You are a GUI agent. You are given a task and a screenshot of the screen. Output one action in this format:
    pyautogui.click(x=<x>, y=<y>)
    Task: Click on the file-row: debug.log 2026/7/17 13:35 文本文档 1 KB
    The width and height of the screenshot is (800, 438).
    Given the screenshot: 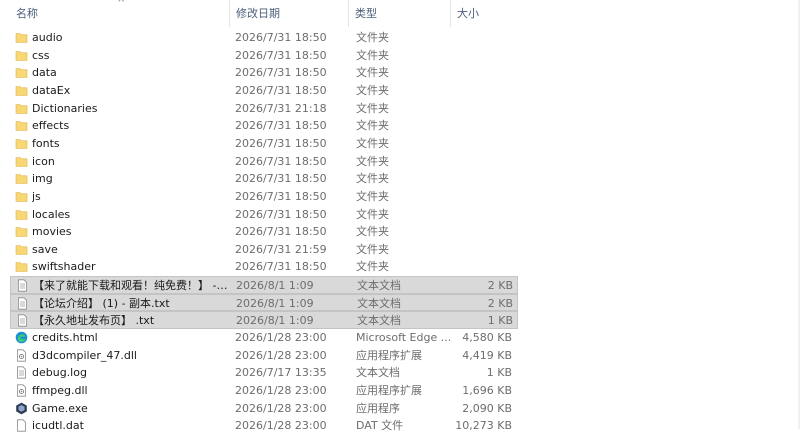 What is the action you would take?
    pyautogui.click(x=264, y=373)
    